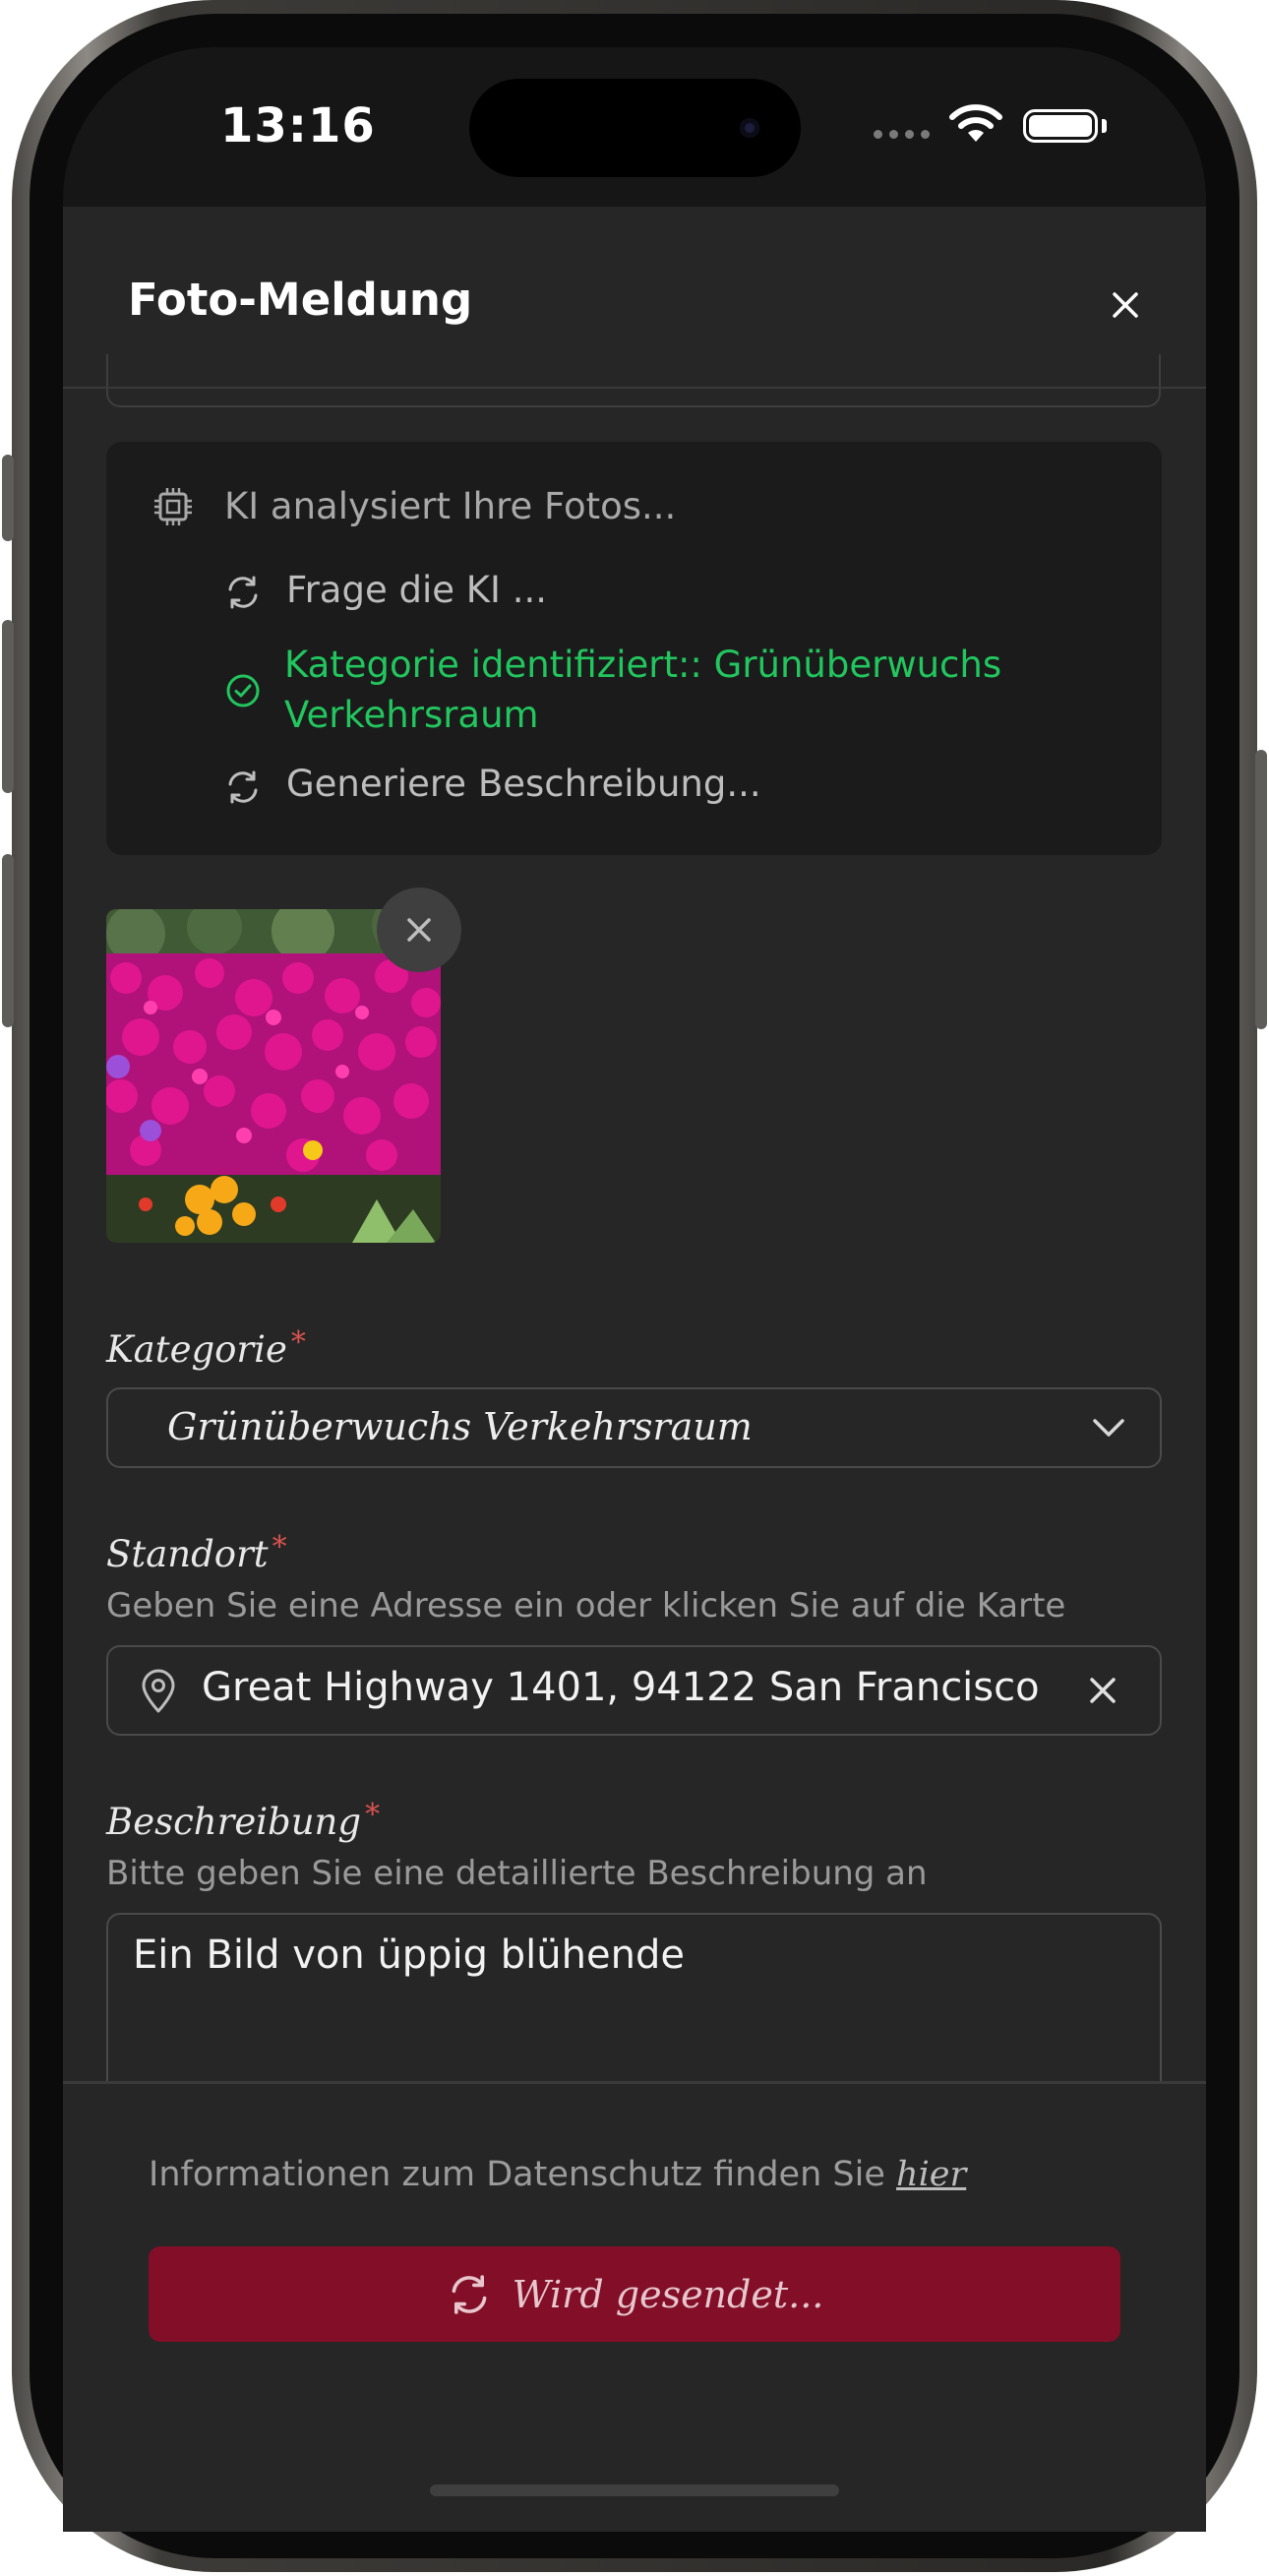  What do you see at coordinates (234, 1822) in the screenshot?
I see `description-label-text: Beschreibung` at bounding box center [234, 1822].